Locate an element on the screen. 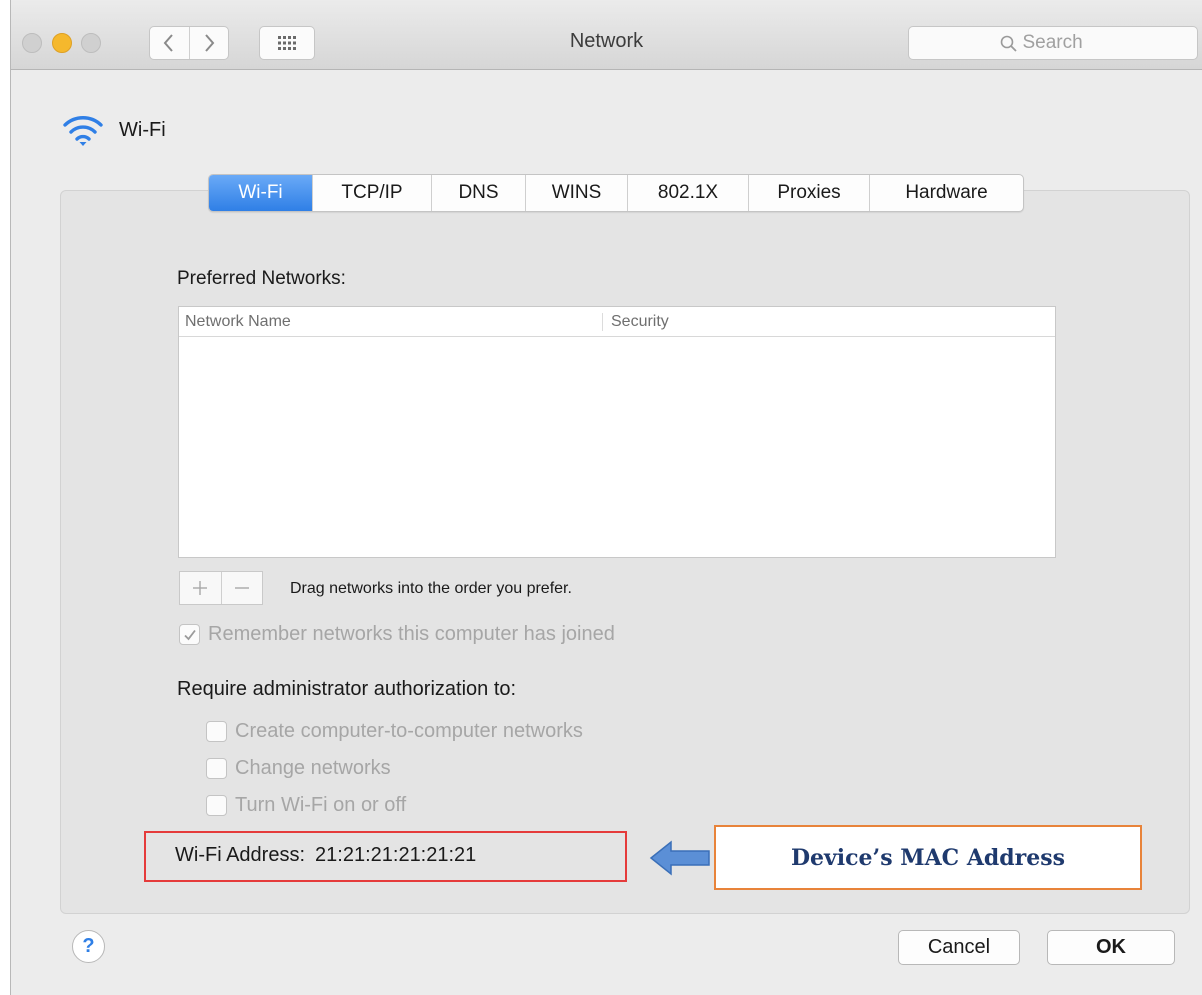 Image resolution: width=1202 pixels, height=995 pixels. remember-networks-checkbox is located at coordinates (189, 634).